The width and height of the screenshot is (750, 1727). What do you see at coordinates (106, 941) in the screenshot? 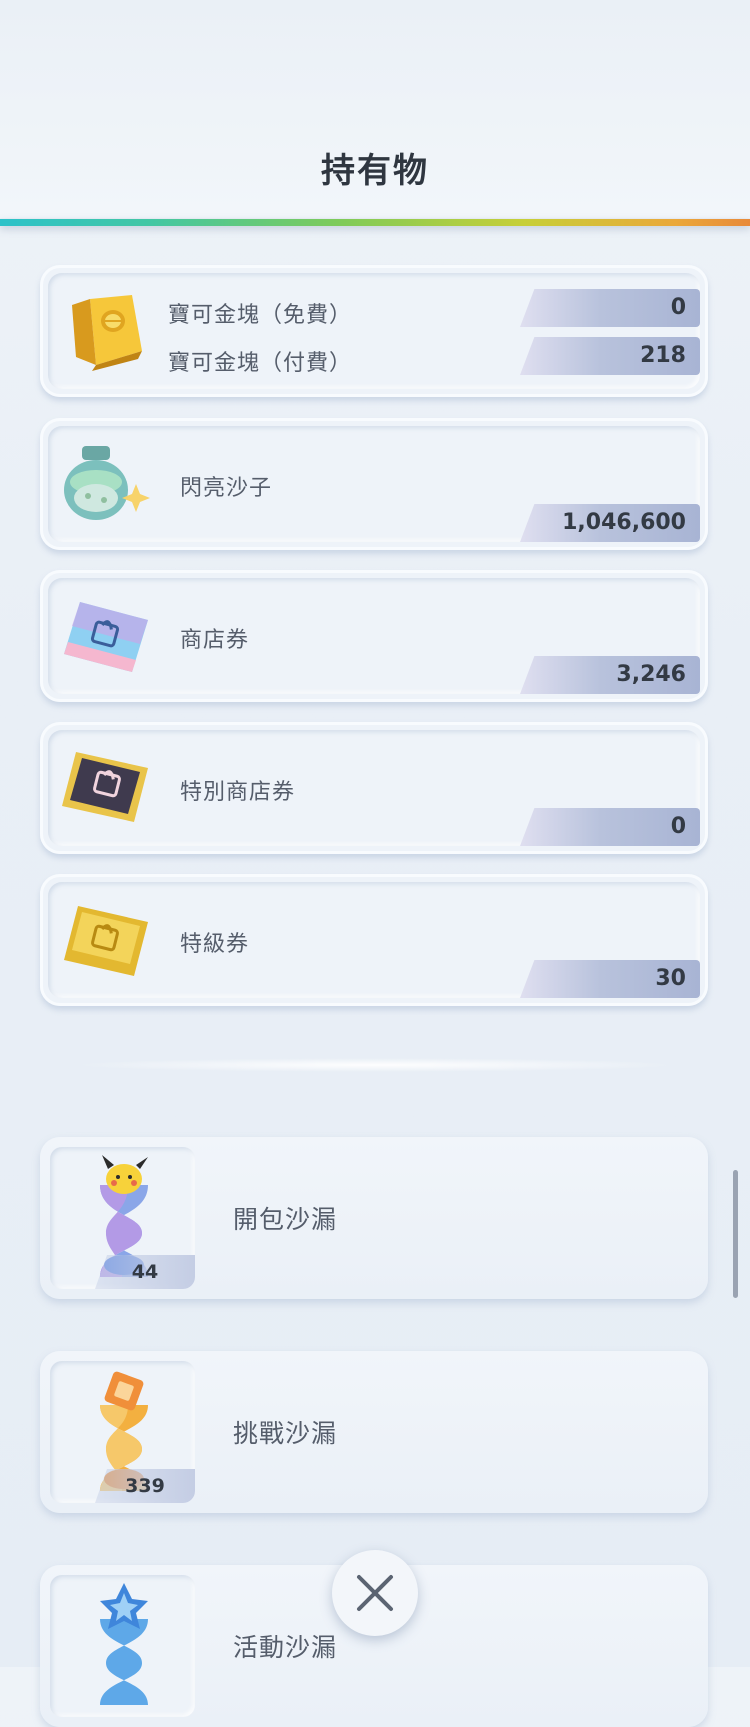
I see `premium-ticket-icon` at bounding box center [106, 941].